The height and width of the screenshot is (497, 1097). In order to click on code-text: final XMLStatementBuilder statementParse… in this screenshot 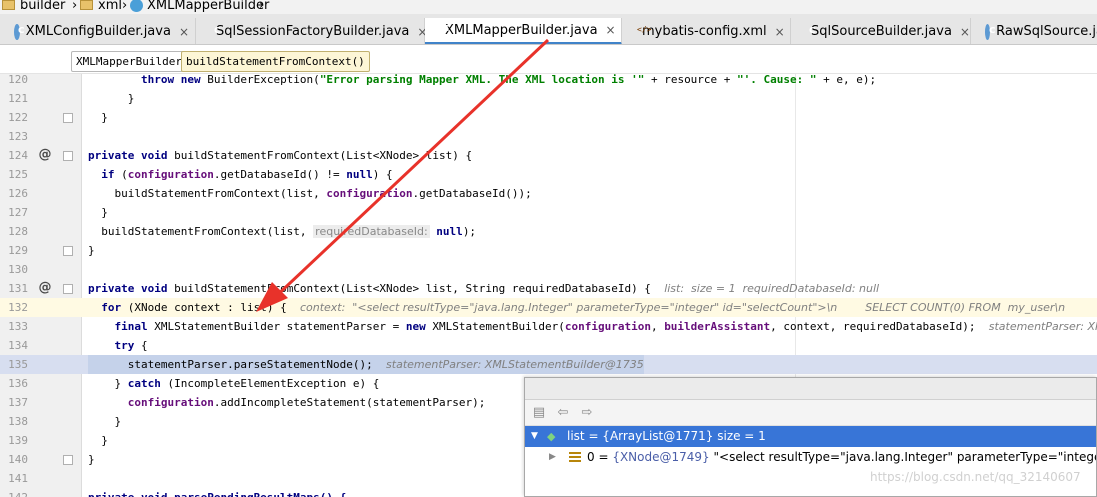, I will do `click(592, 326)`.